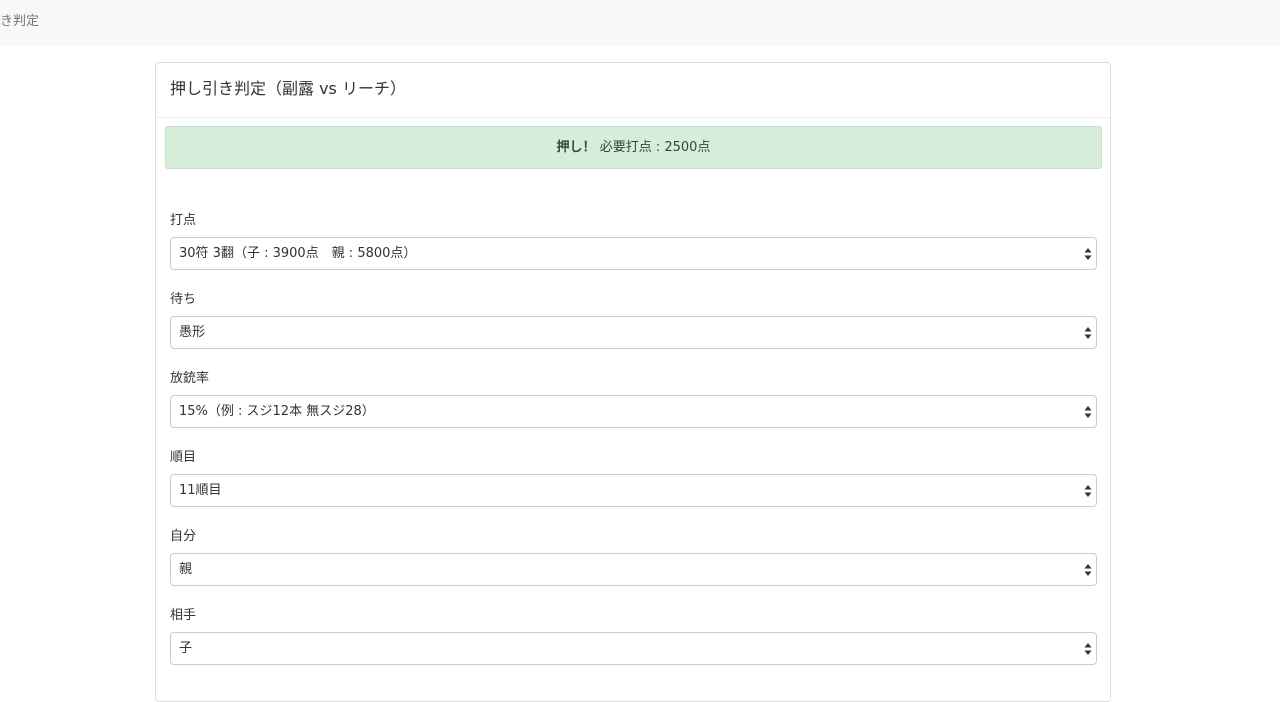 The image size is (1280, 702). What do you see at coordinates (190, 378) in the screenshot?
I see `deal-in-rate-label: 放銃率` at bounding box center [190, 378].